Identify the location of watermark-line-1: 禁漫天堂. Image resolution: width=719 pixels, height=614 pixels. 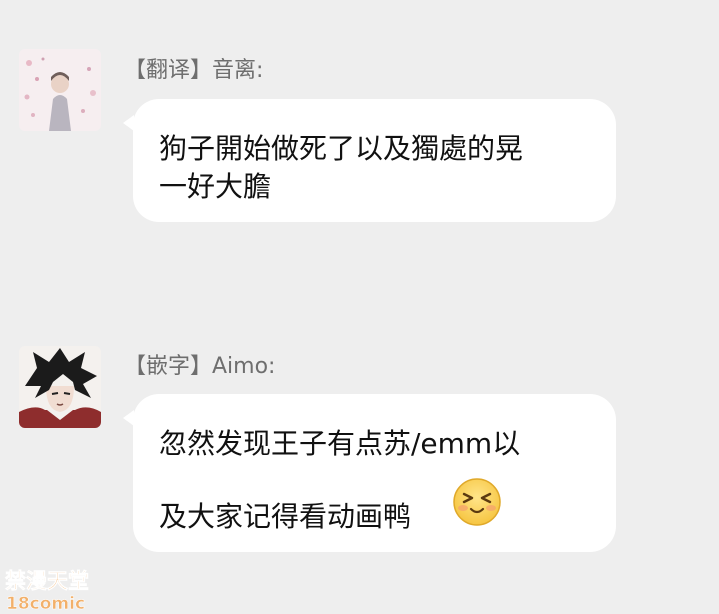
(47, 581).